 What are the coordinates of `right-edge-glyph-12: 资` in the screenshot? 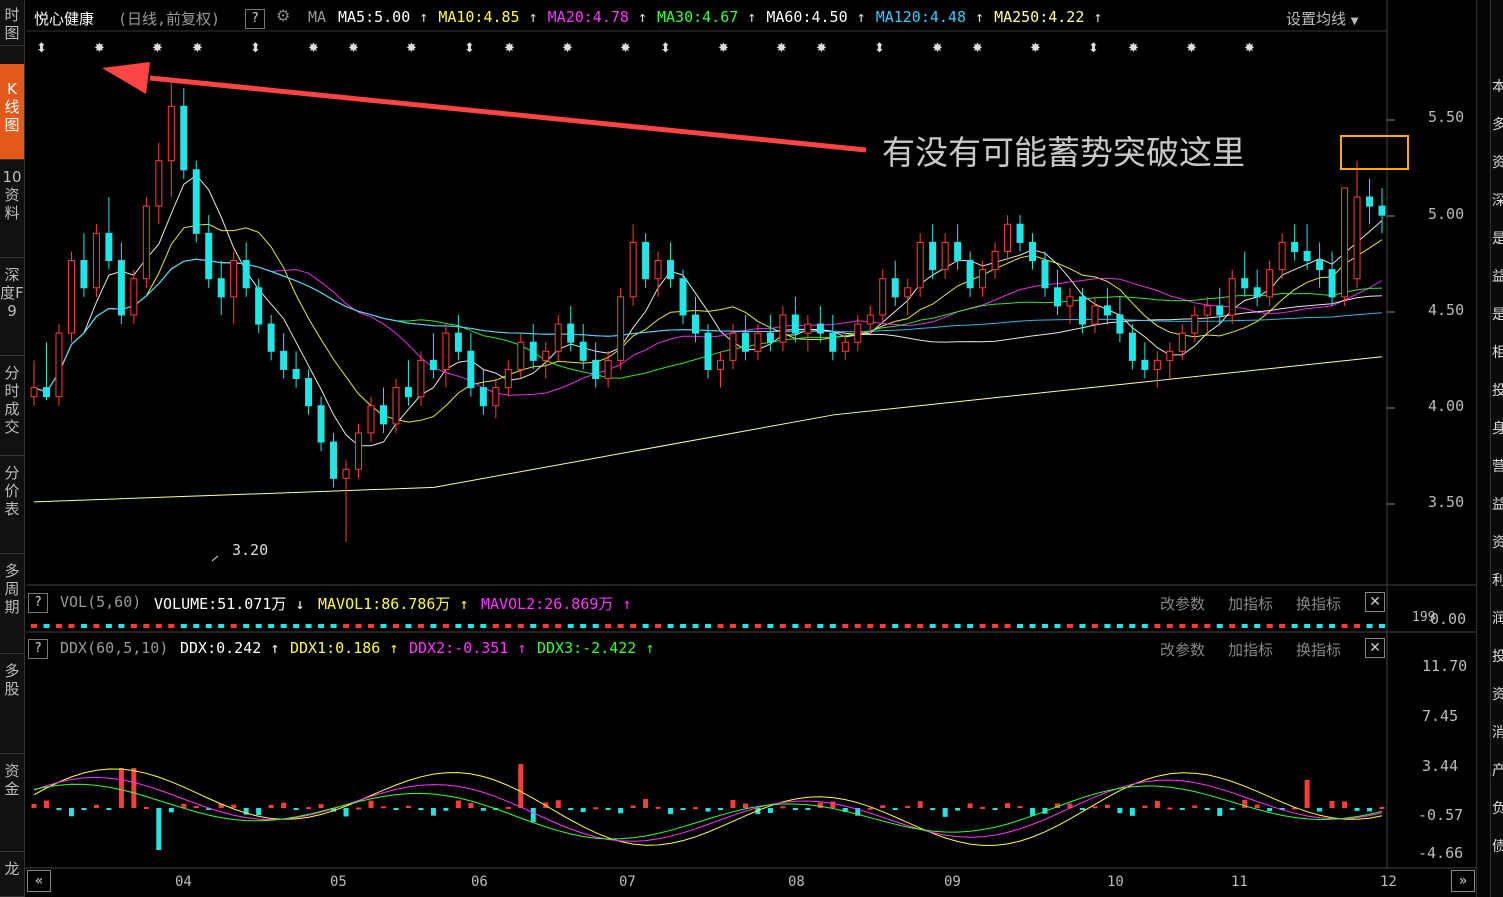 It's located at (1497, 543).